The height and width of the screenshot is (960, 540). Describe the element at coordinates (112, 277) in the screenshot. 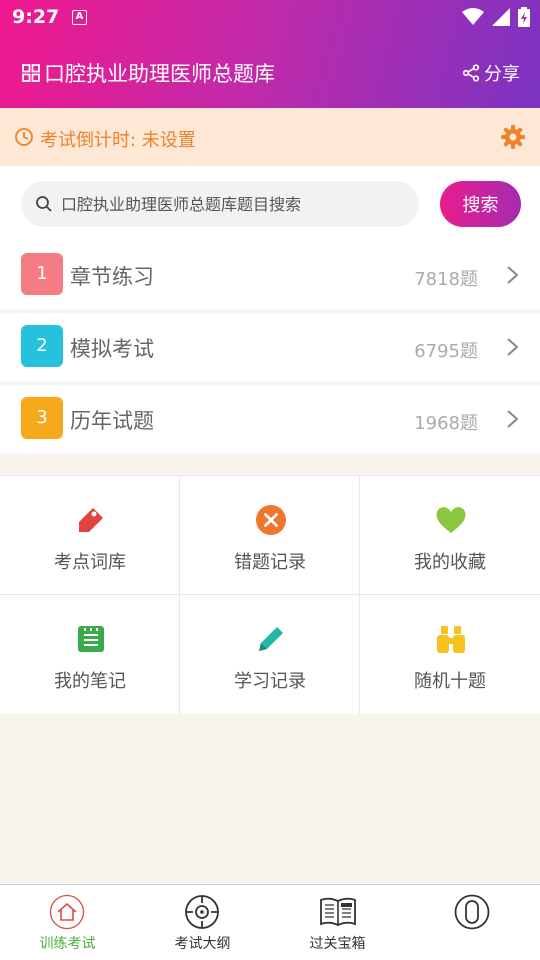

I see `category-name: 章节练习` at that location.